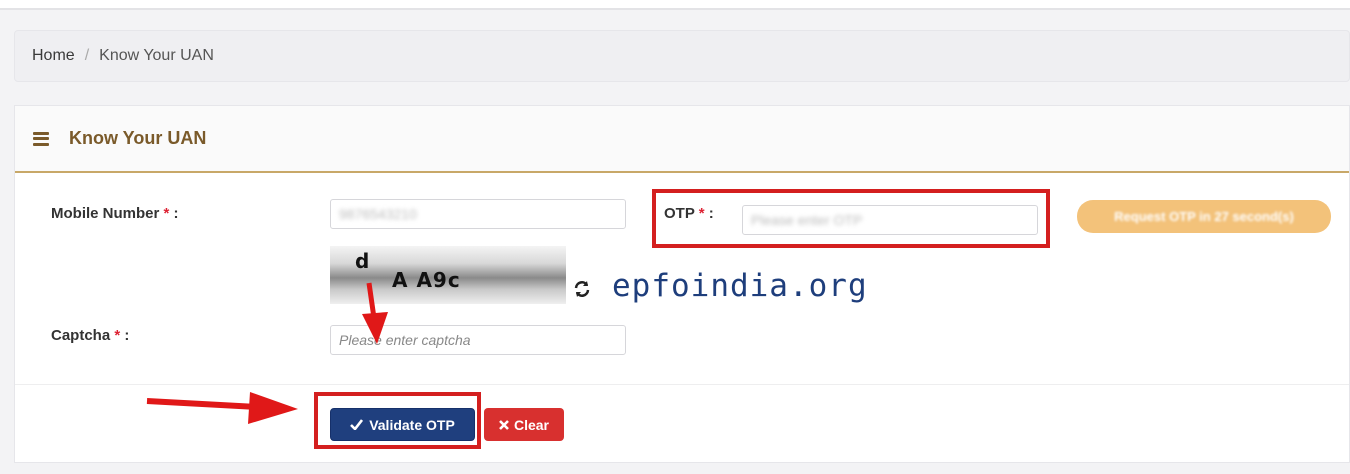 This screenshot has height=474, width=1350. Describe the element at coordinates (851, 218) in the screenshot. I see `otp-highlight-box` at that location.